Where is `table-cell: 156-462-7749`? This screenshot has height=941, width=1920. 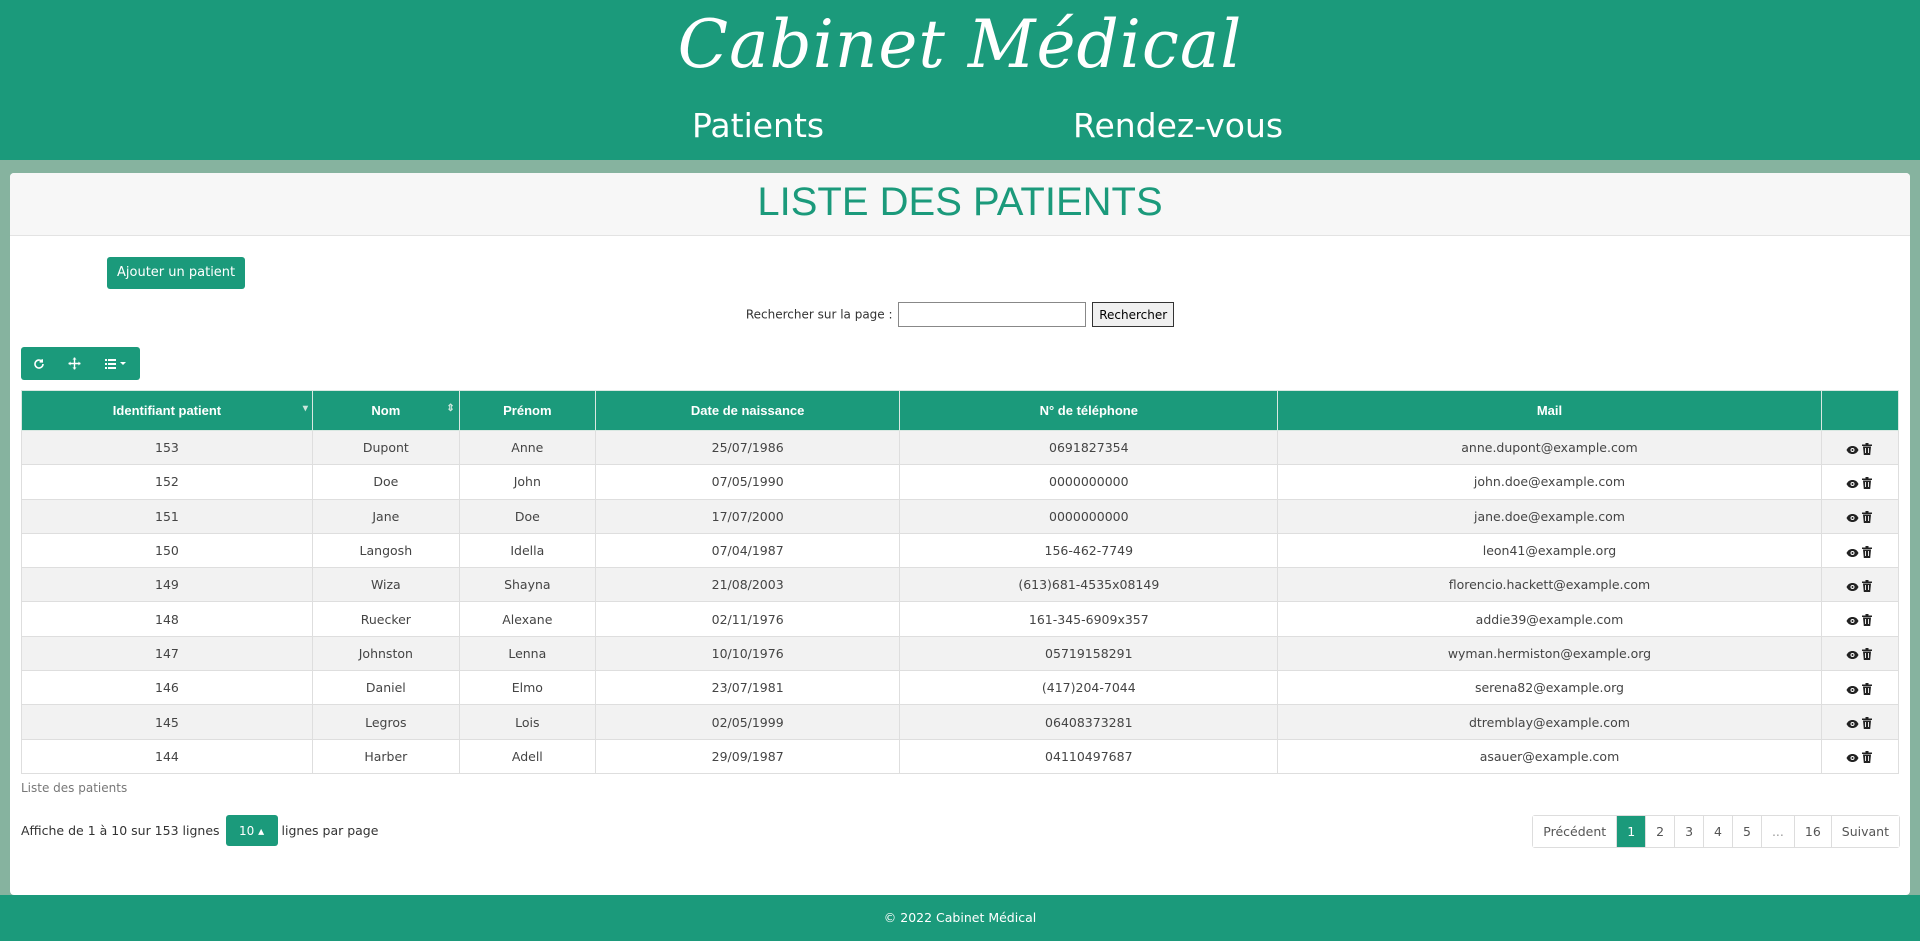 table-cell: 156-462-7749 is located at coordinates (1089, 550).